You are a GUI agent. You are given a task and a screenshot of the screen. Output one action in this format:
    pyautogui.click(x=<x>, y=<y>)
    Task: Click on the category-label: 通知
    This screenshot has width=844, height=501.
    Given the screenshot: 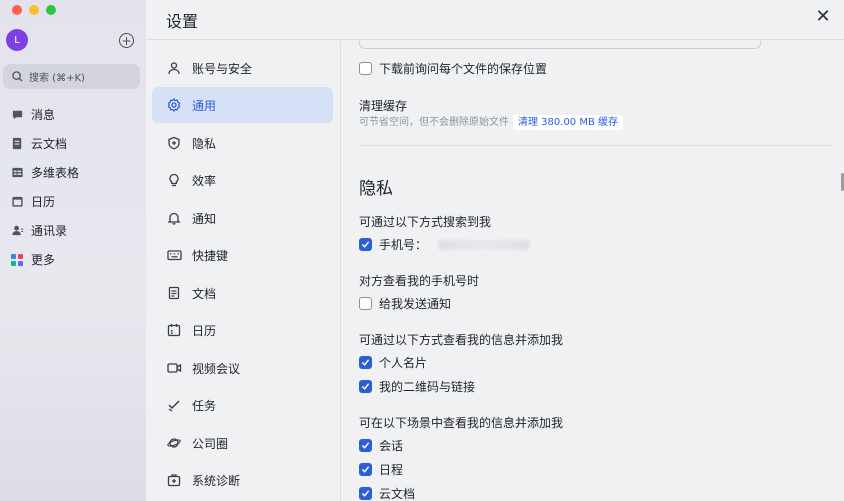 What is the action you would take?
    pyautogui.click(x=204, y=218)
    